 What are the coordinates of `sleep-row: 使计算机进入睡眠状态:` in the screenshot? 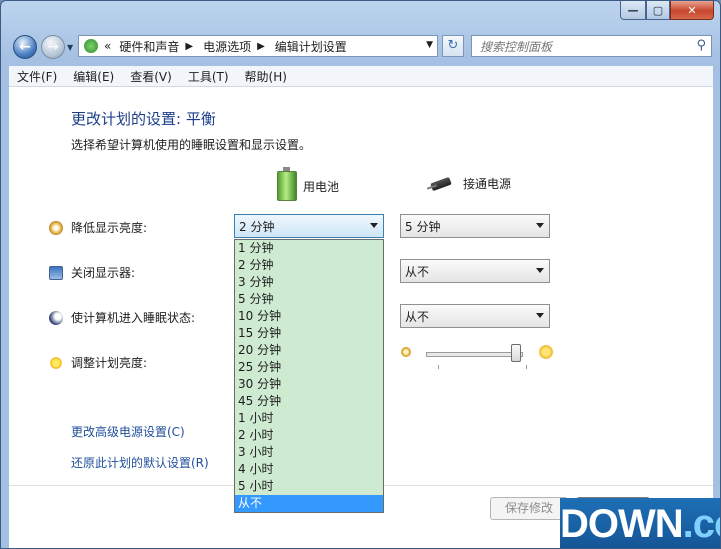 It's located at (122, 317).